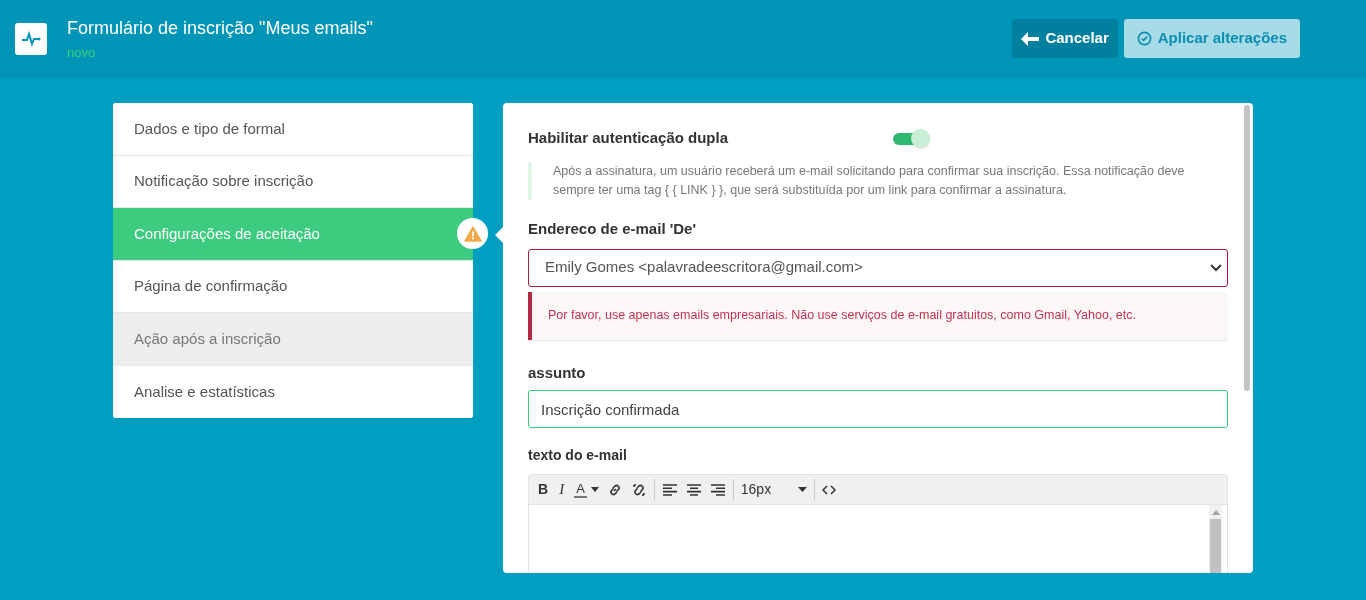  I want to click on arrow-left-icon, so click(1030, 38).